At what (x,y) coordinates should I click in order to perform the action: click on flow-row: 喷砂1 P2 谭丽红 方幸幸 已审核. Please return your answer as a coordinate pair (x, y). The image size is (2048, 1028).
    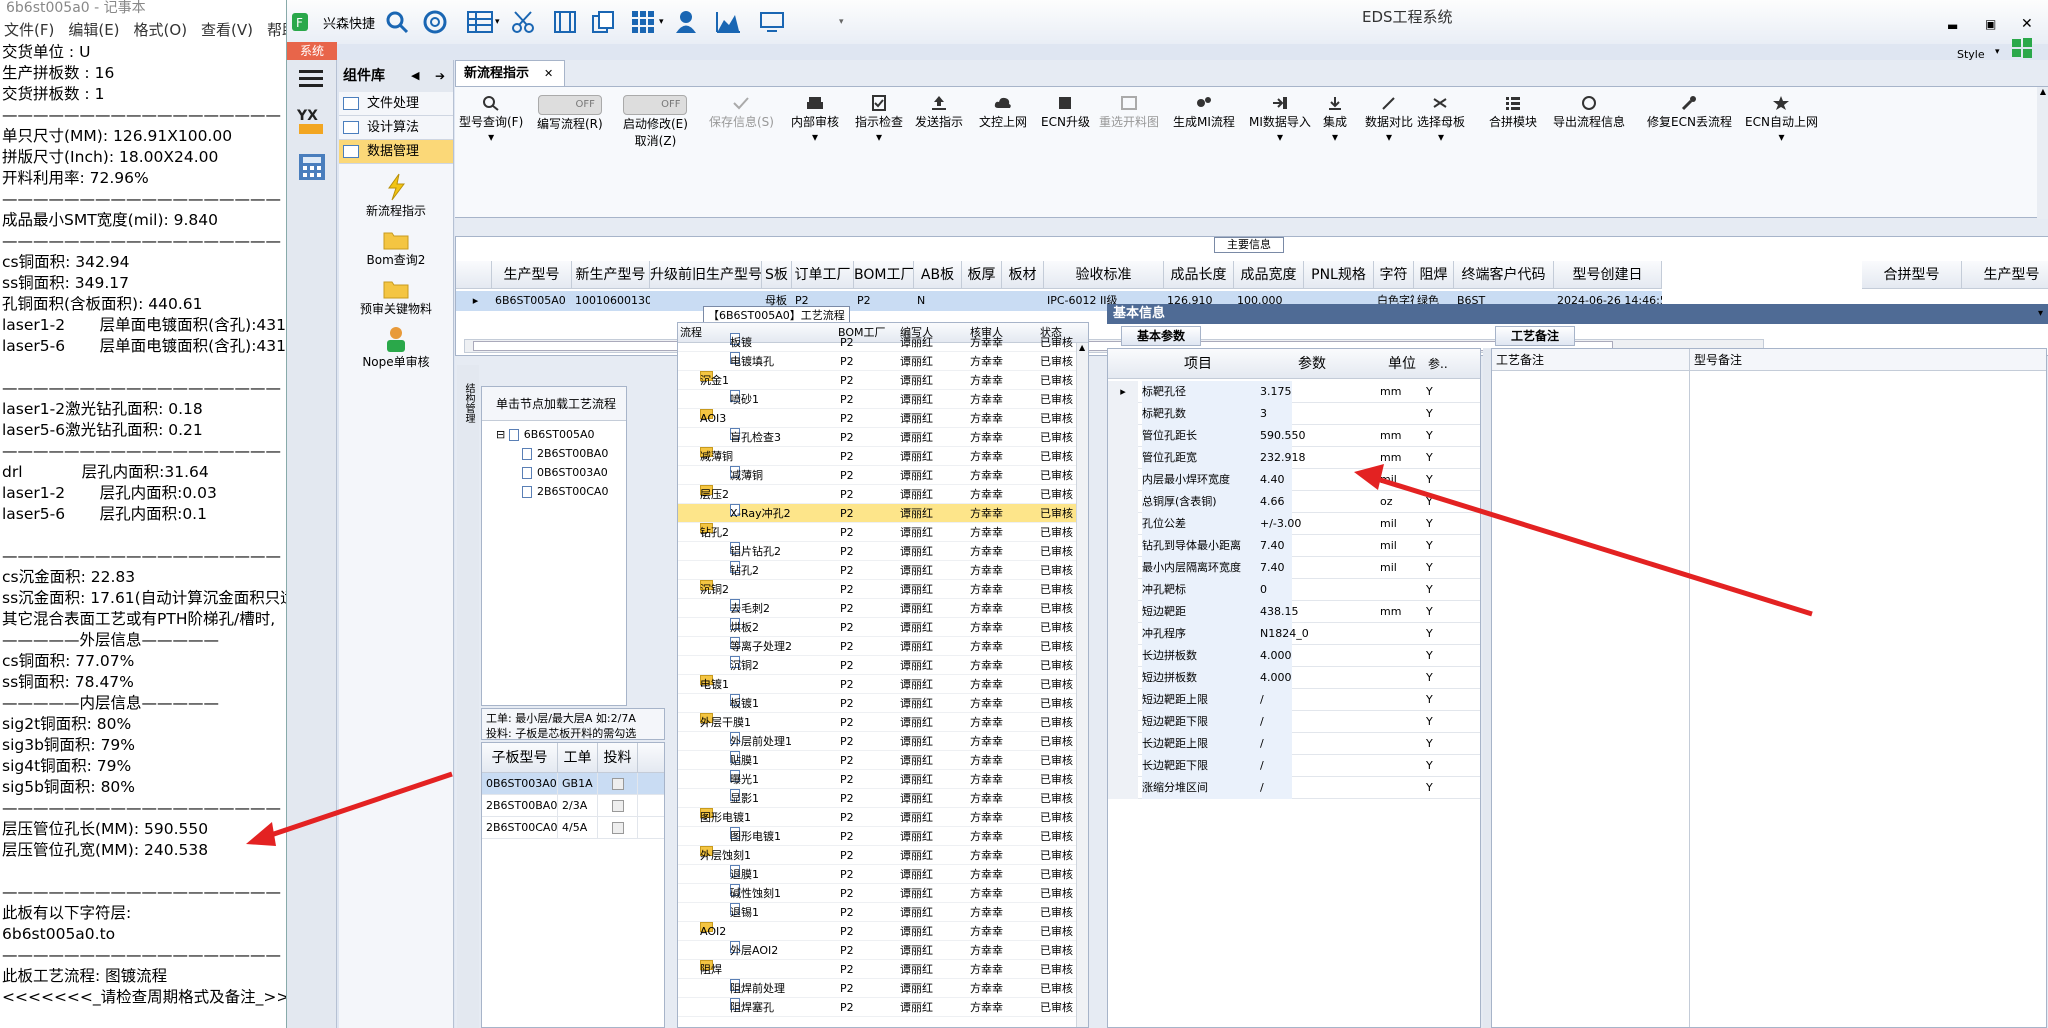
    Looking at the image, I should click on (883, 399).